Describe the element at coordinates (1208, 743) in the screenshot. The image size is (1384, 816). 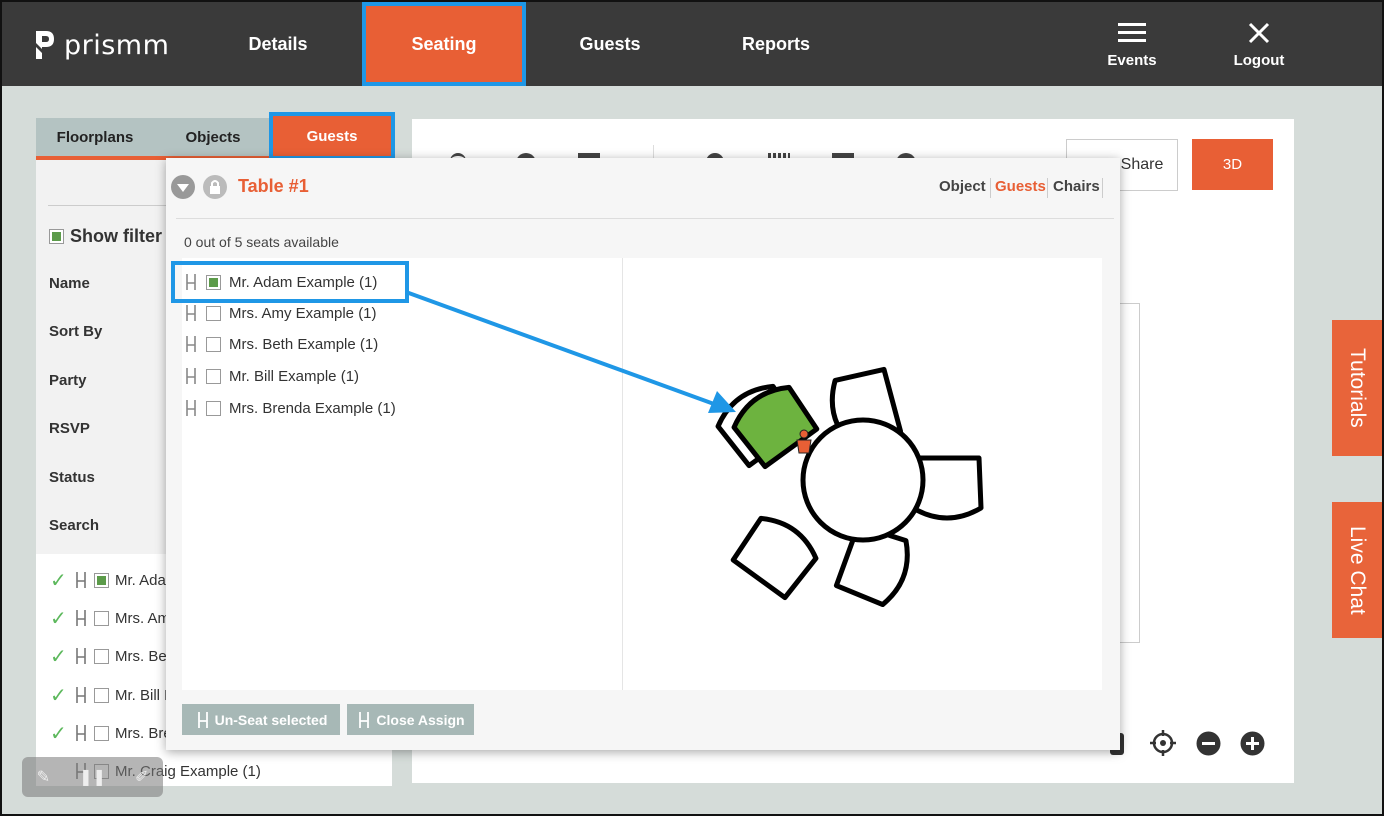
I see `zoom-out-icon` at that location.